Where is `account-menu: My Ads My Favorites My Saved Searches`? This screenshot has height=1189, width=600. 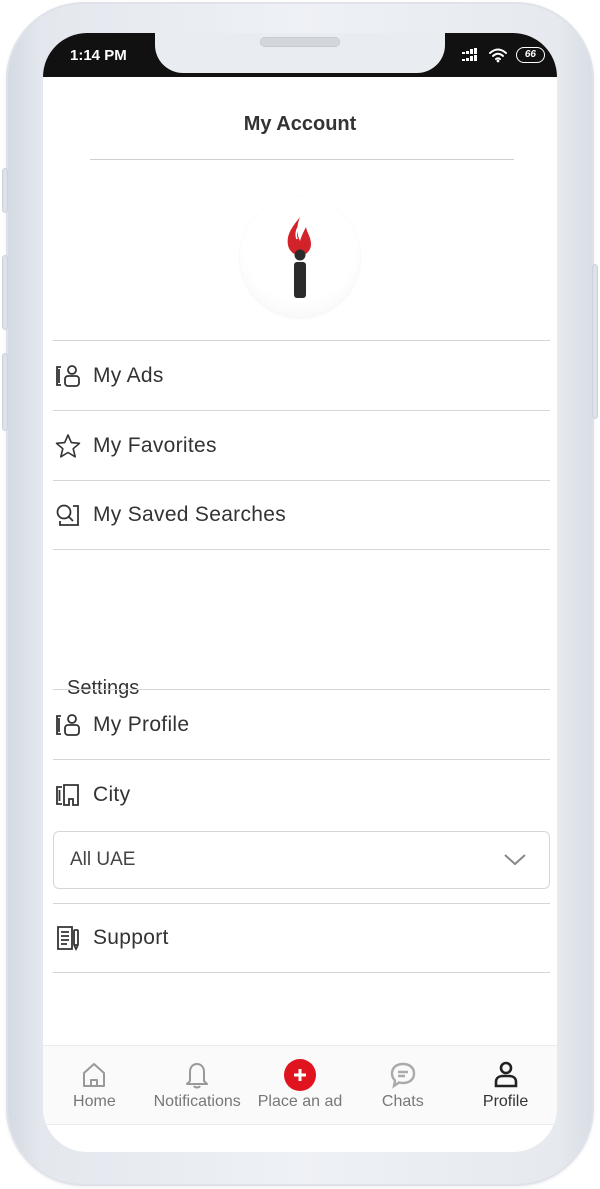
account-menu: My Ads My Favorites My Saved Searches is located at coordinates (301, 445).